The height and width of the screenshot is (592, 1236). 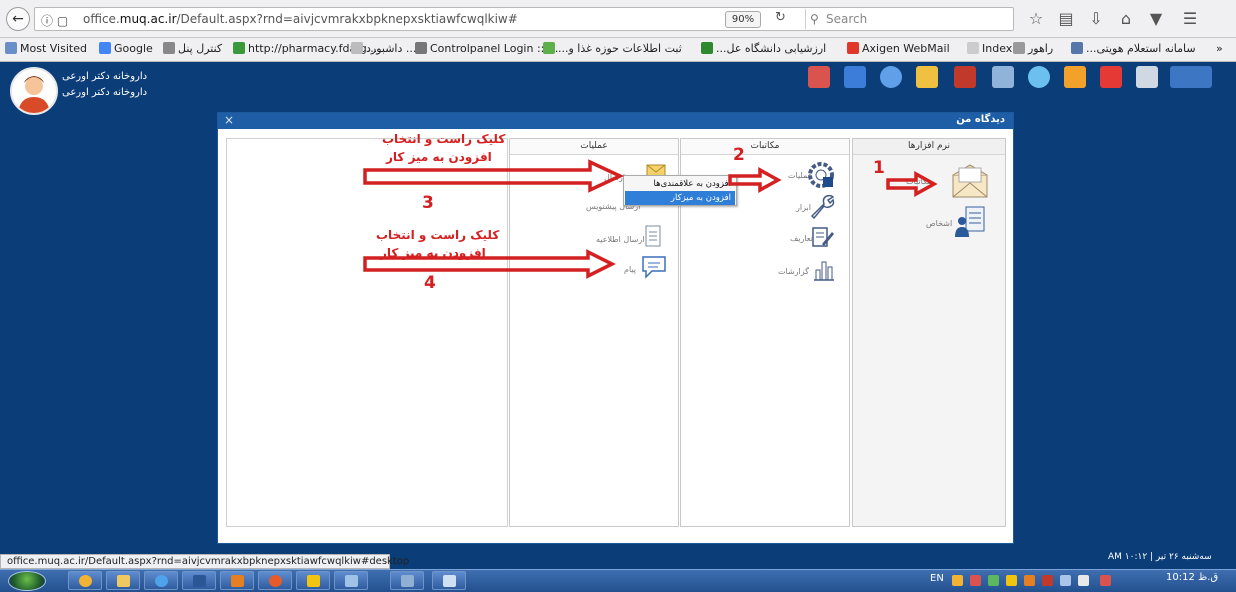 I want to click on record-icon, so click(x=1111, y=77).